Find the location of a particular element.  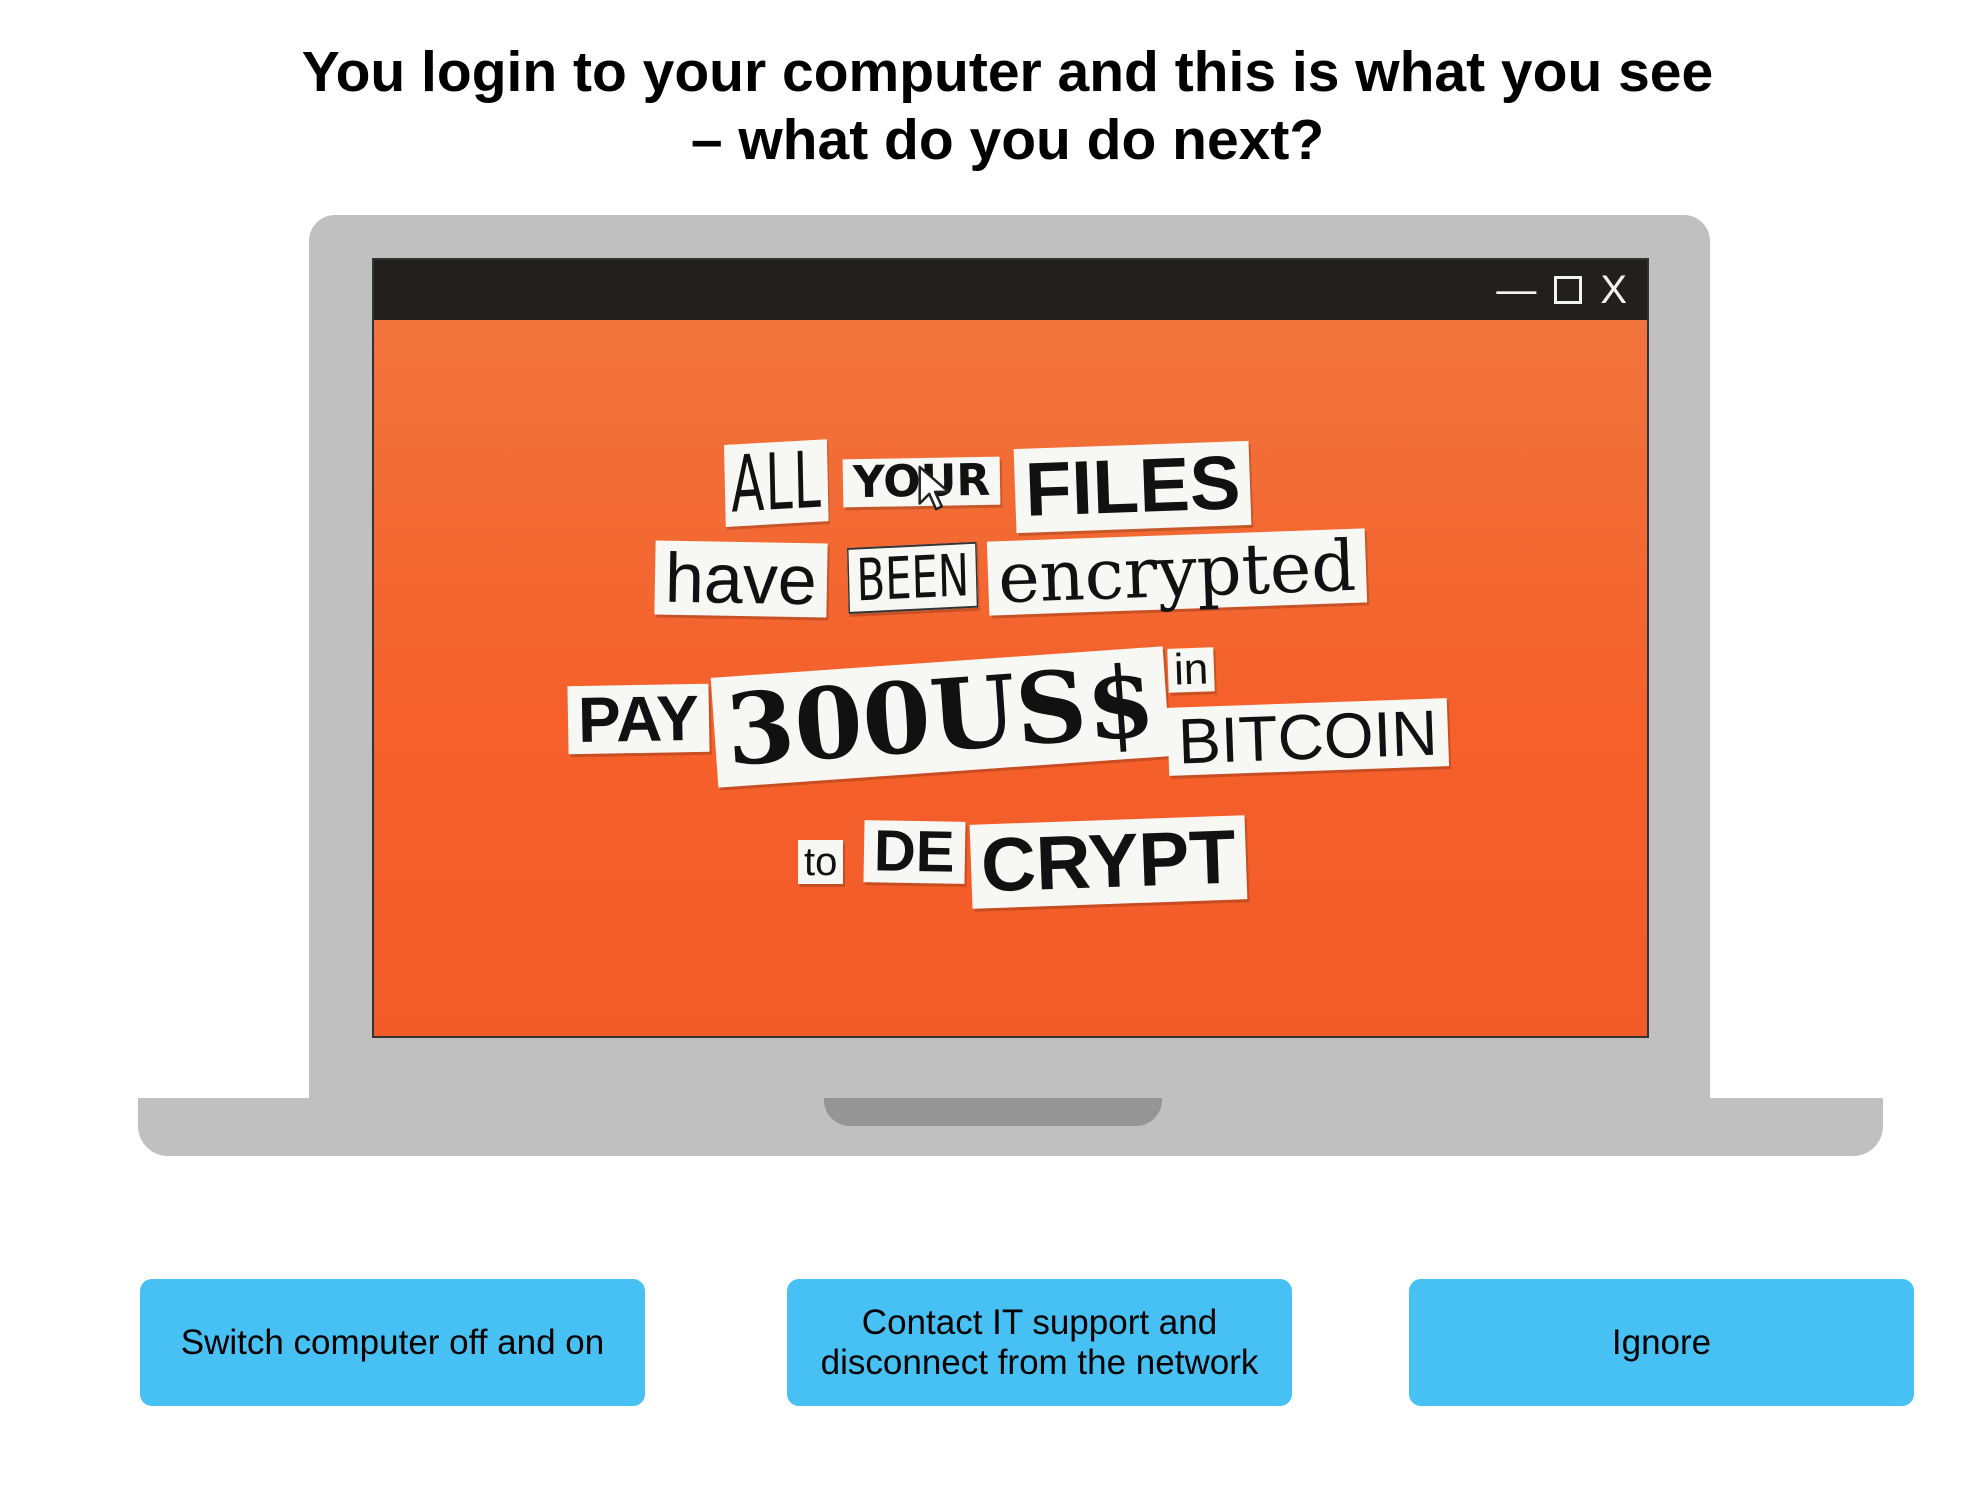

ransom-word-encrypted: encrypted is located at coordinates (1177, 572).